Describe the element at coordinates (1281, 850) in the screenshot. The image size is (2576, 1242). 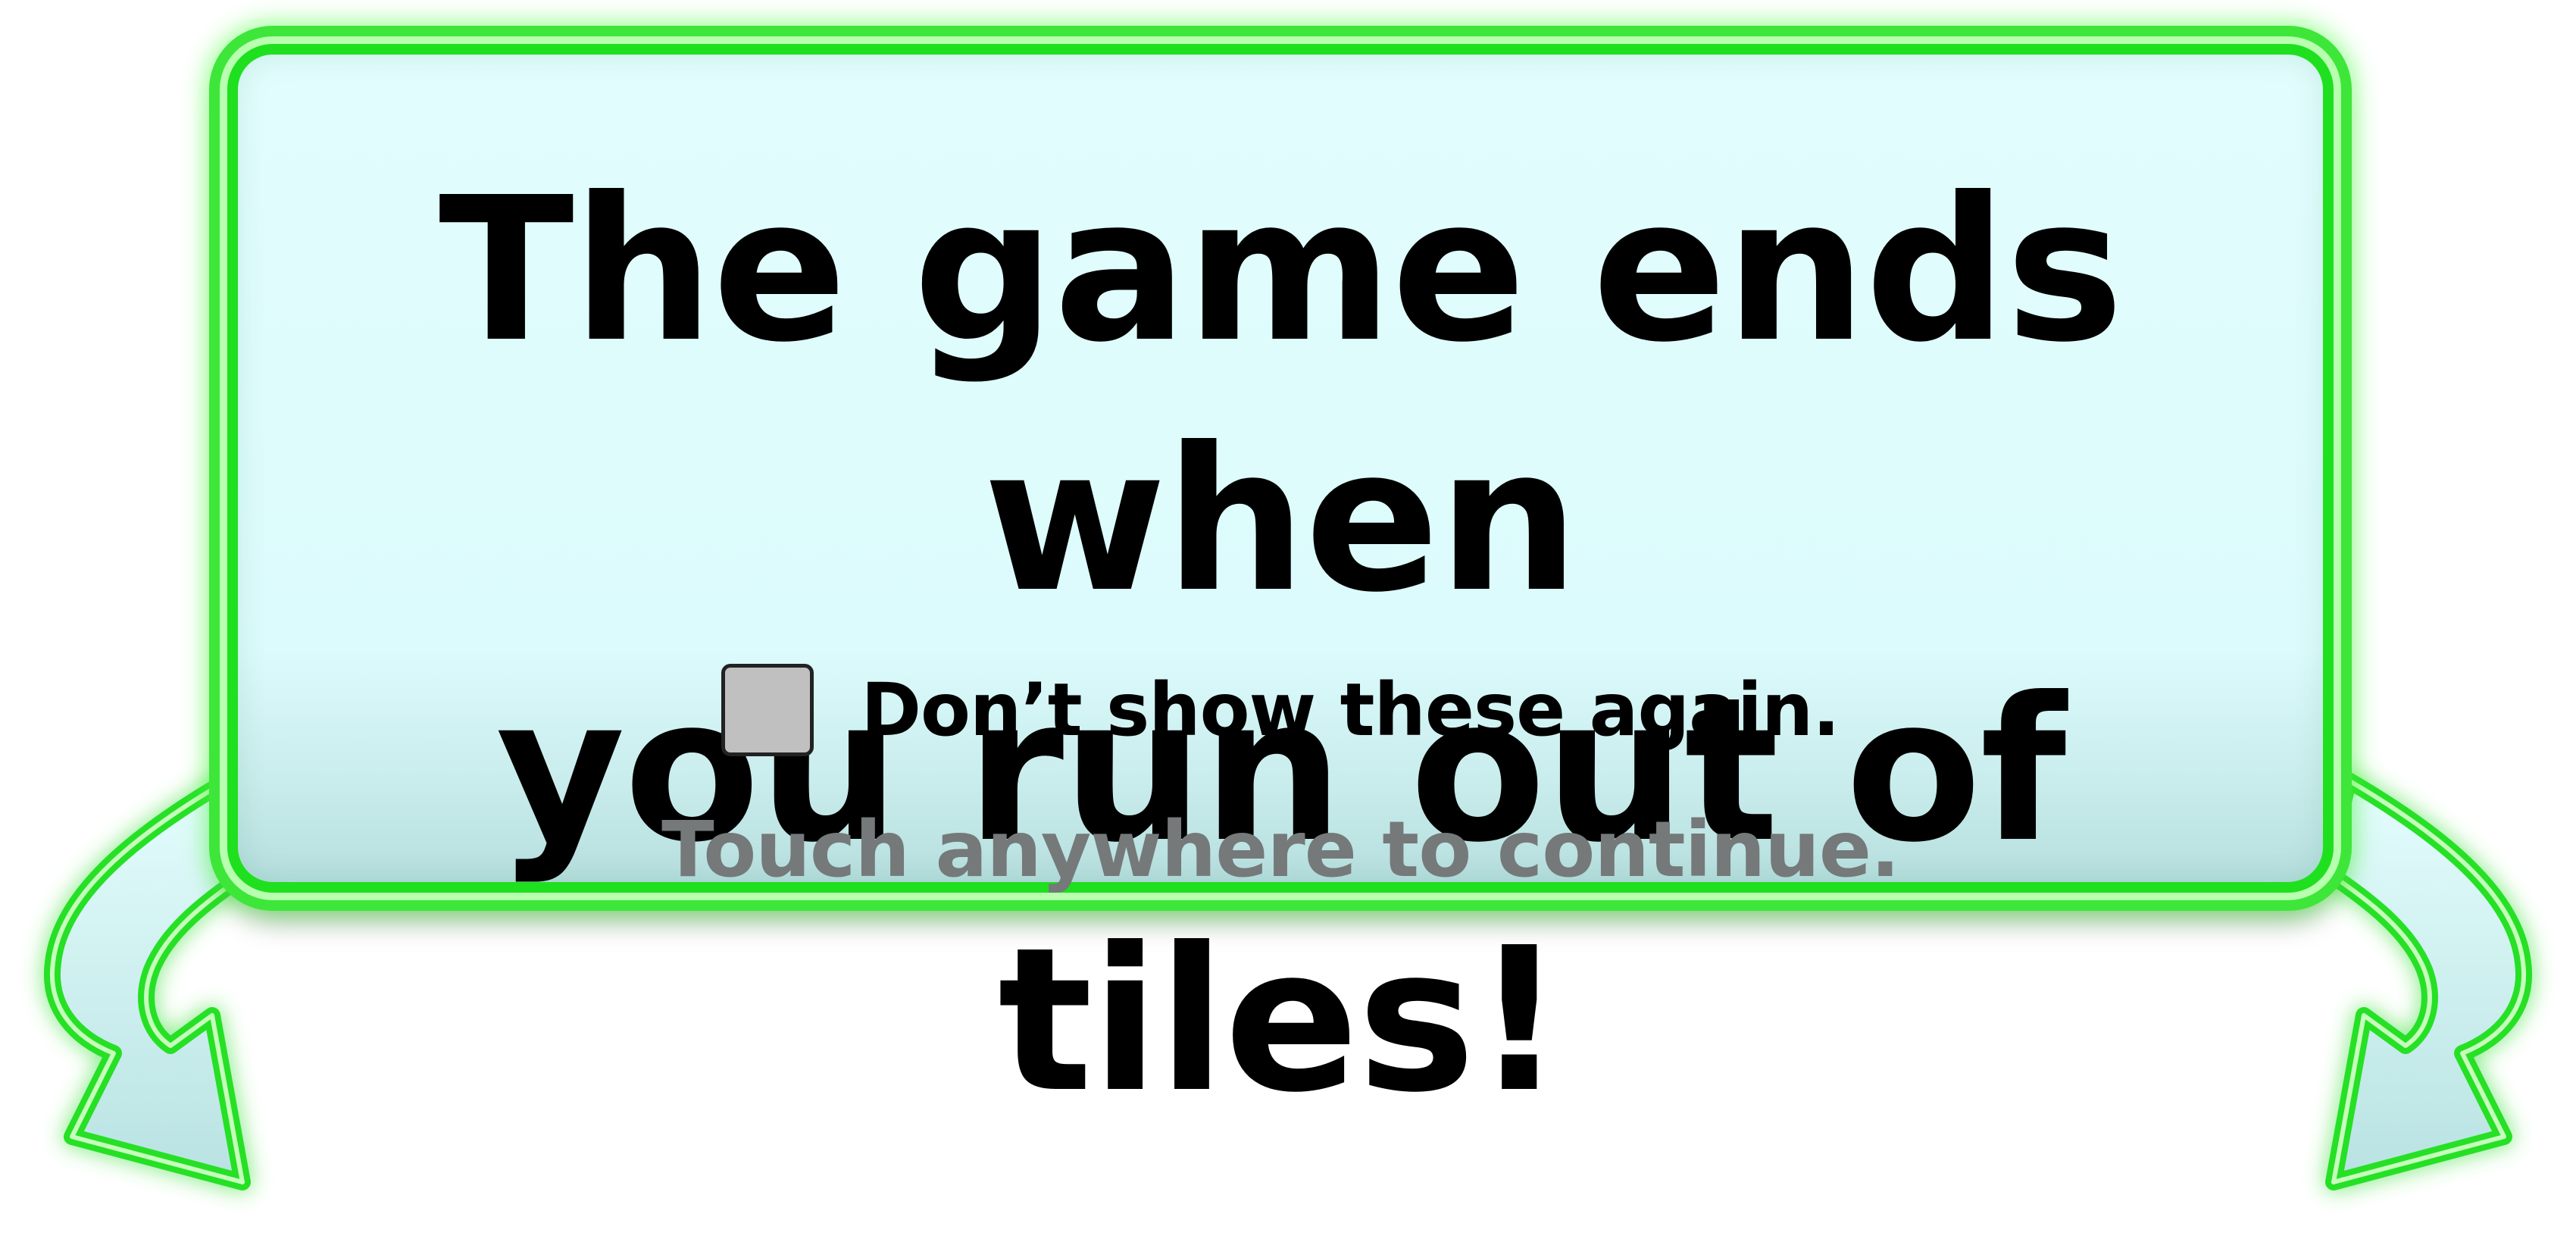
I see `continue-hint: Touch anywhere to continue.` at that location.